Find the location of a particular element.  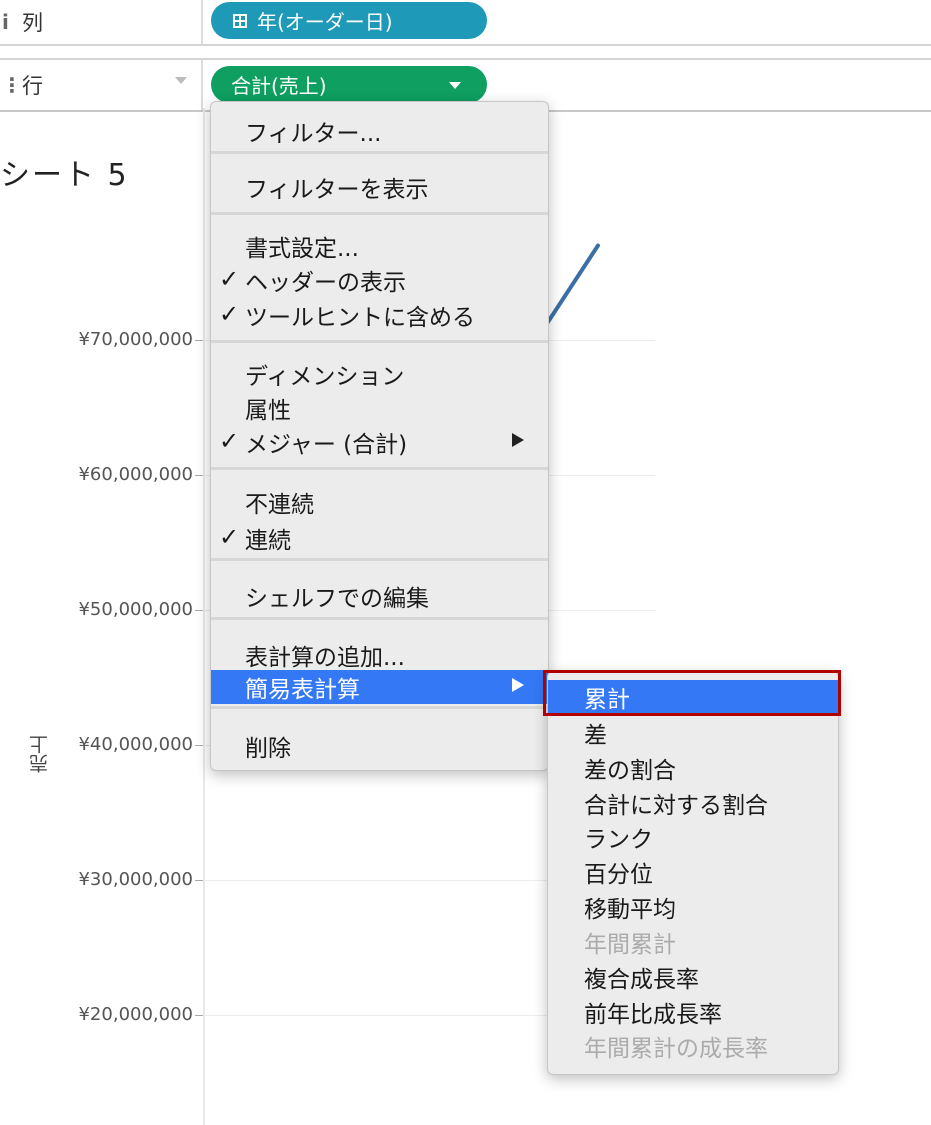

menu-item-attribute: 属性 is located at coordinates (379, 408).